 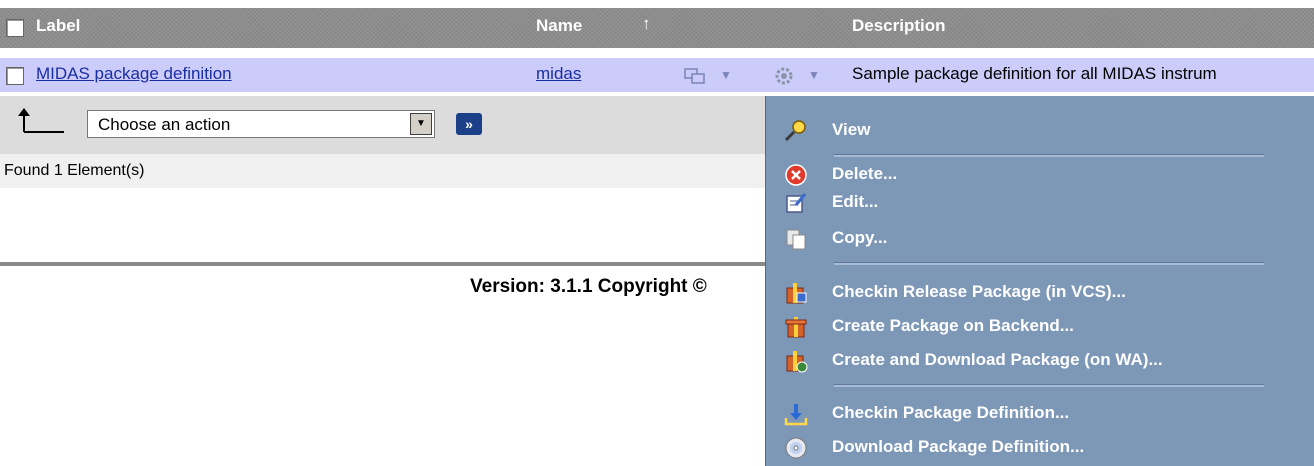 What do you see at coordinates (646, 24) in the screenshot?
I see `sort-ascending-icon: ↑` at bounding box center [646, 24].